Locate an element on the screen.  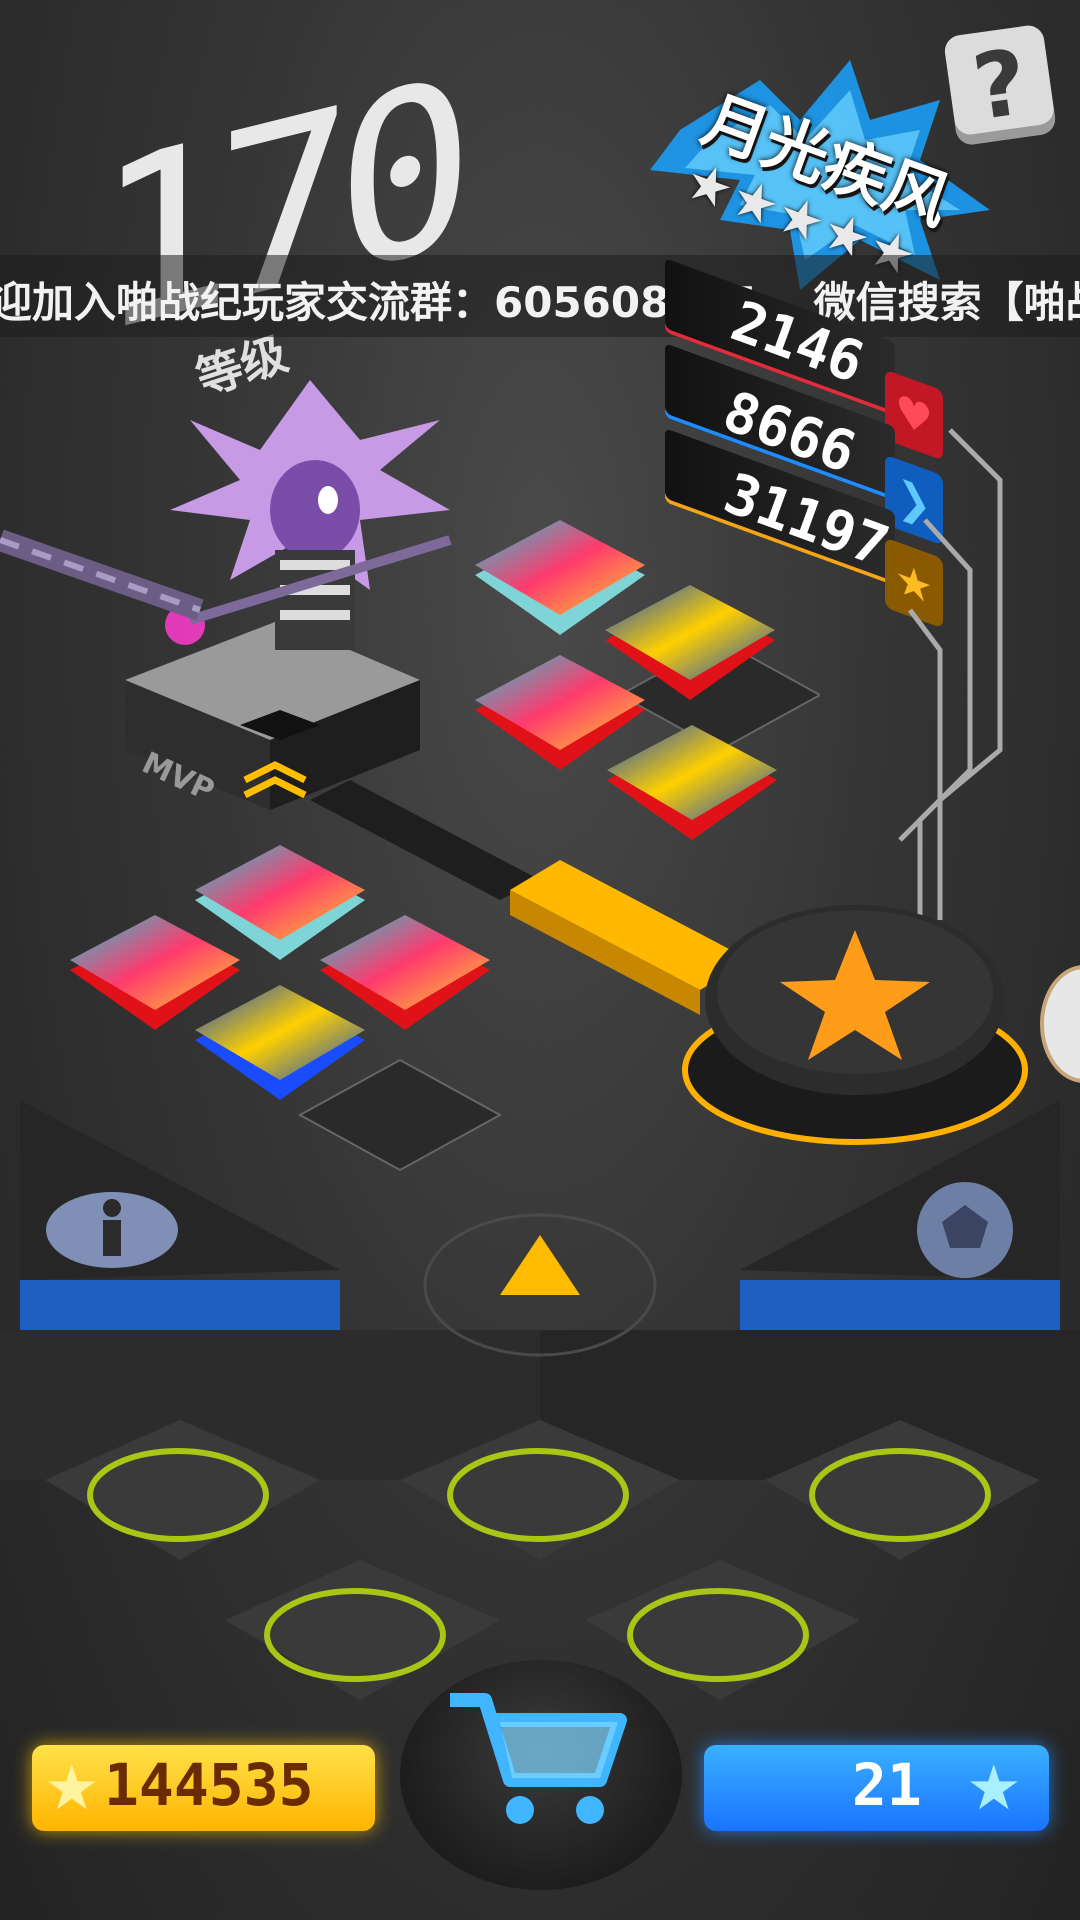
gem-value: 21 is located at coordinates (887, 1785).